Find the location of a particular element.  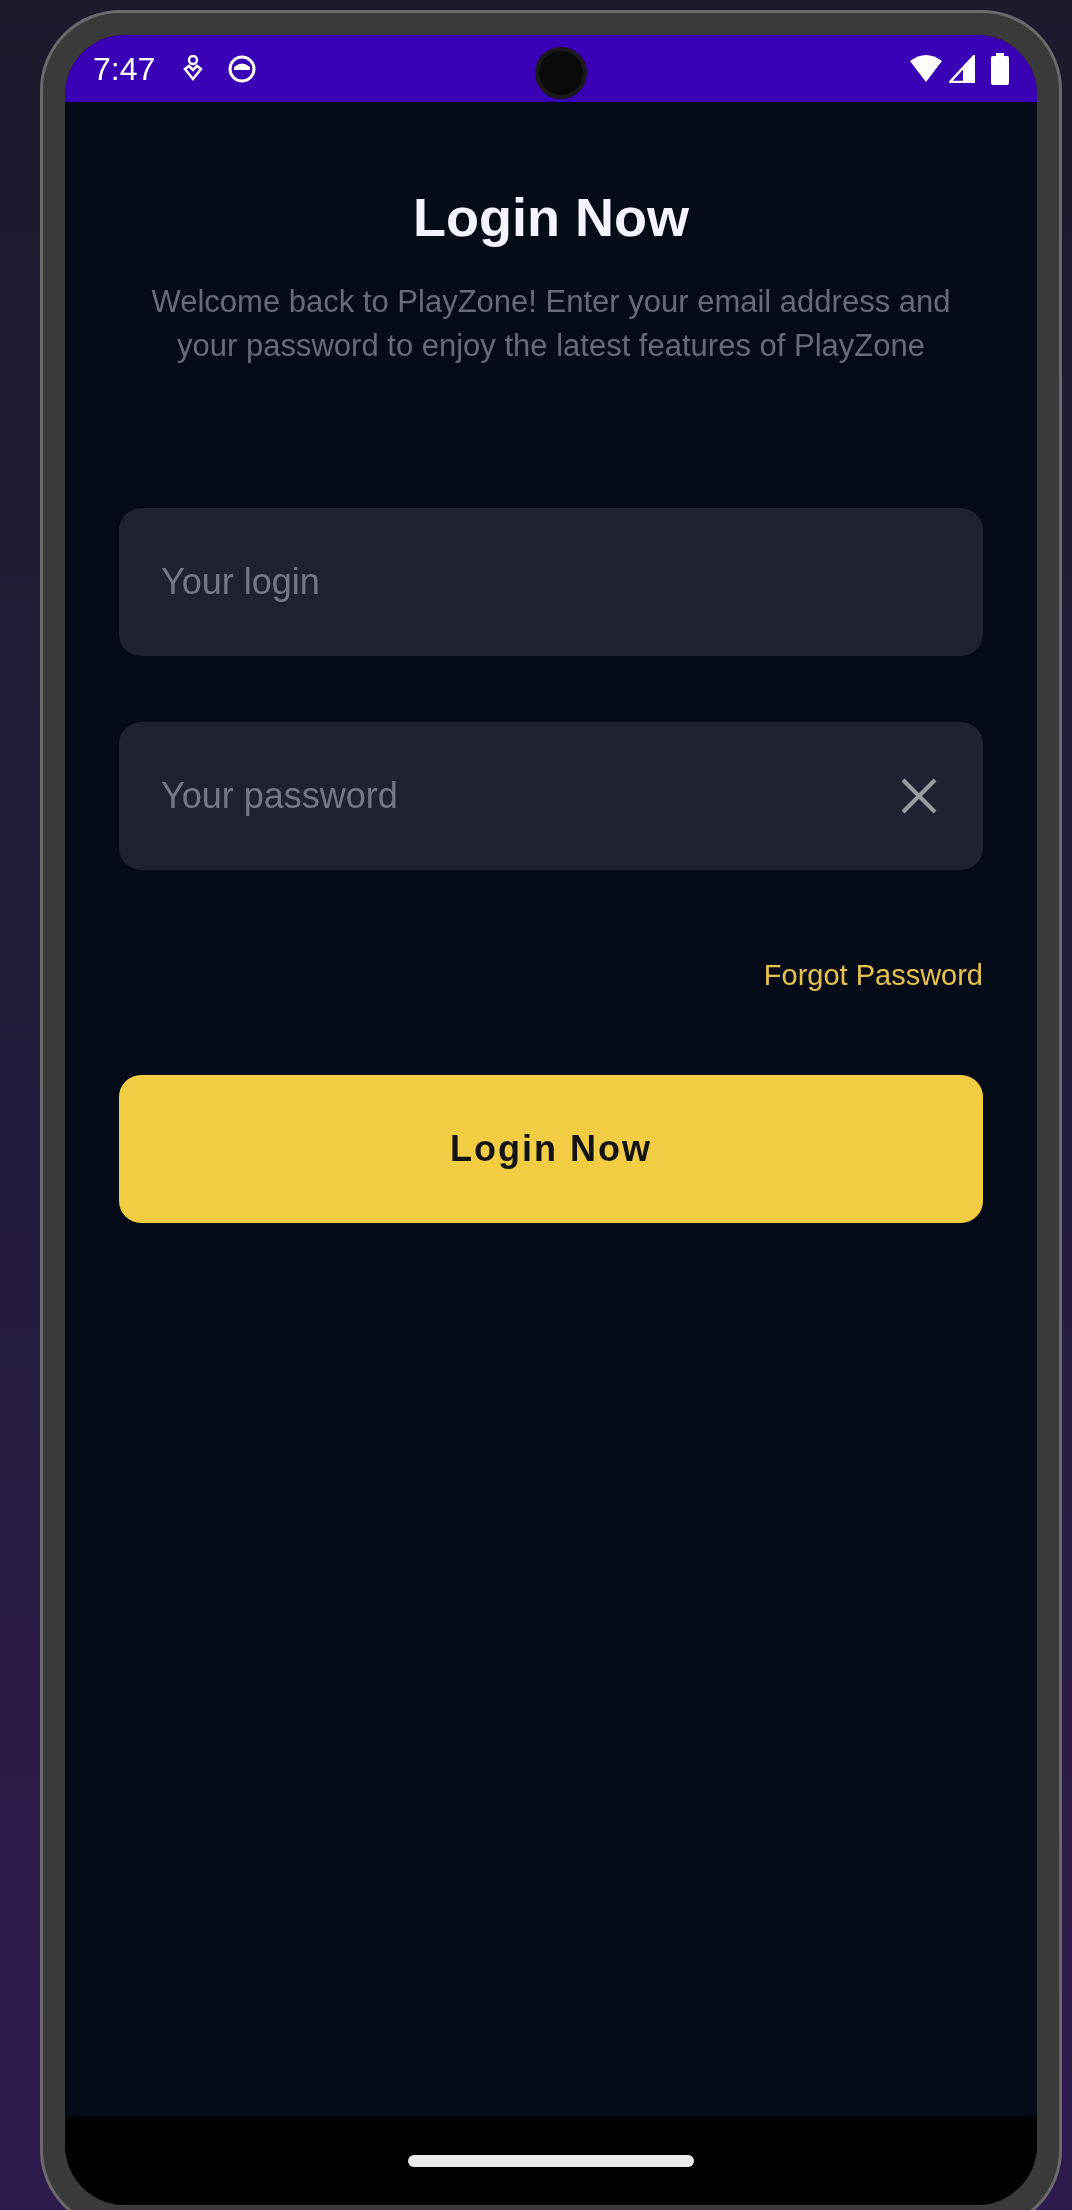

forgot-password-link: Forgot Password is located at coordinates (873, 975).